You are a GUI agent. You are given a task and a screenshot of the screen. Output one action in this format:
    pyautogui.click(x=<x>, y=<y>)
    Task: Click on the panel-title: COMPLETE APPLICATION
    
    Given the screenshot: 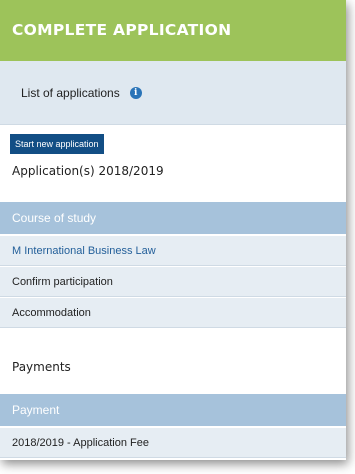 What is the action you would take?
    pyautogui.click(x=122, y=30)
    